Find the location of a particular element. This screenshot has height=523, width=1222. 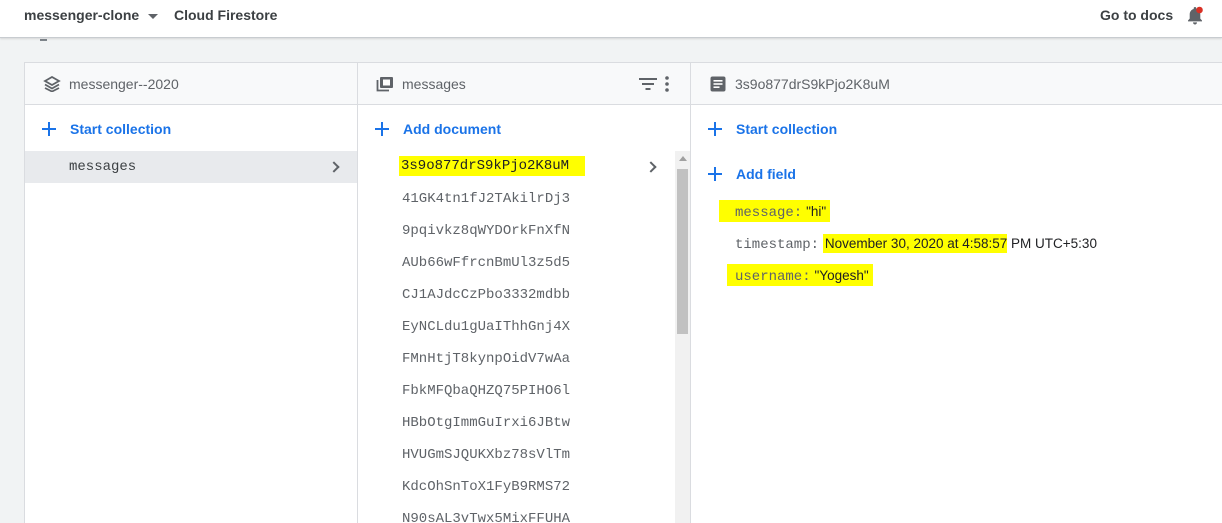

field-value: "hi" is located at coordinates (816, 211).